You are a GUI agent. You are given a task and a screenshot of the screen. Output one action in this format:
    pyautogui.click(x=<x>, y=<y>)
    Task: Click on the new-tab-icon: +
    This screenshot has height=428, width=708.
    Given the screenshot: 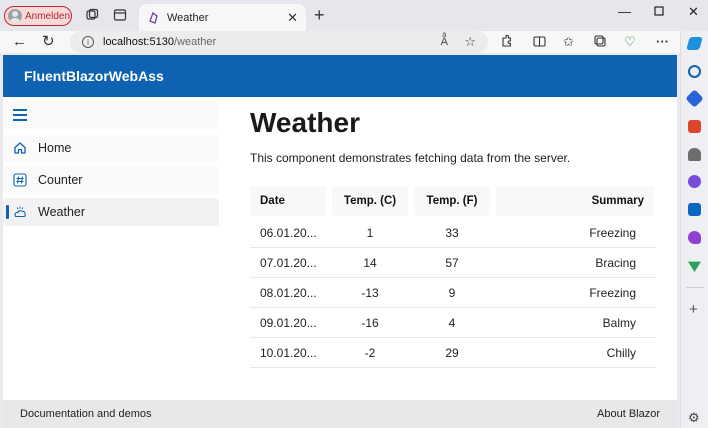 What is the action you would take?
    pyautogui.click(x=319, y=15)
    